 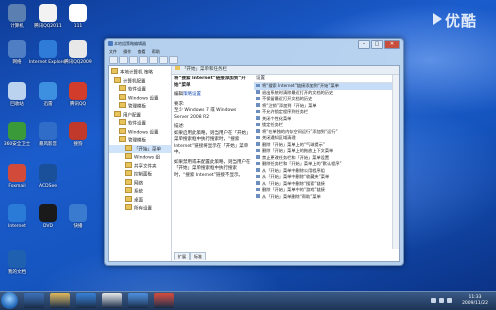 I want to click on close-button: ✕, so click(x=392, y=44).